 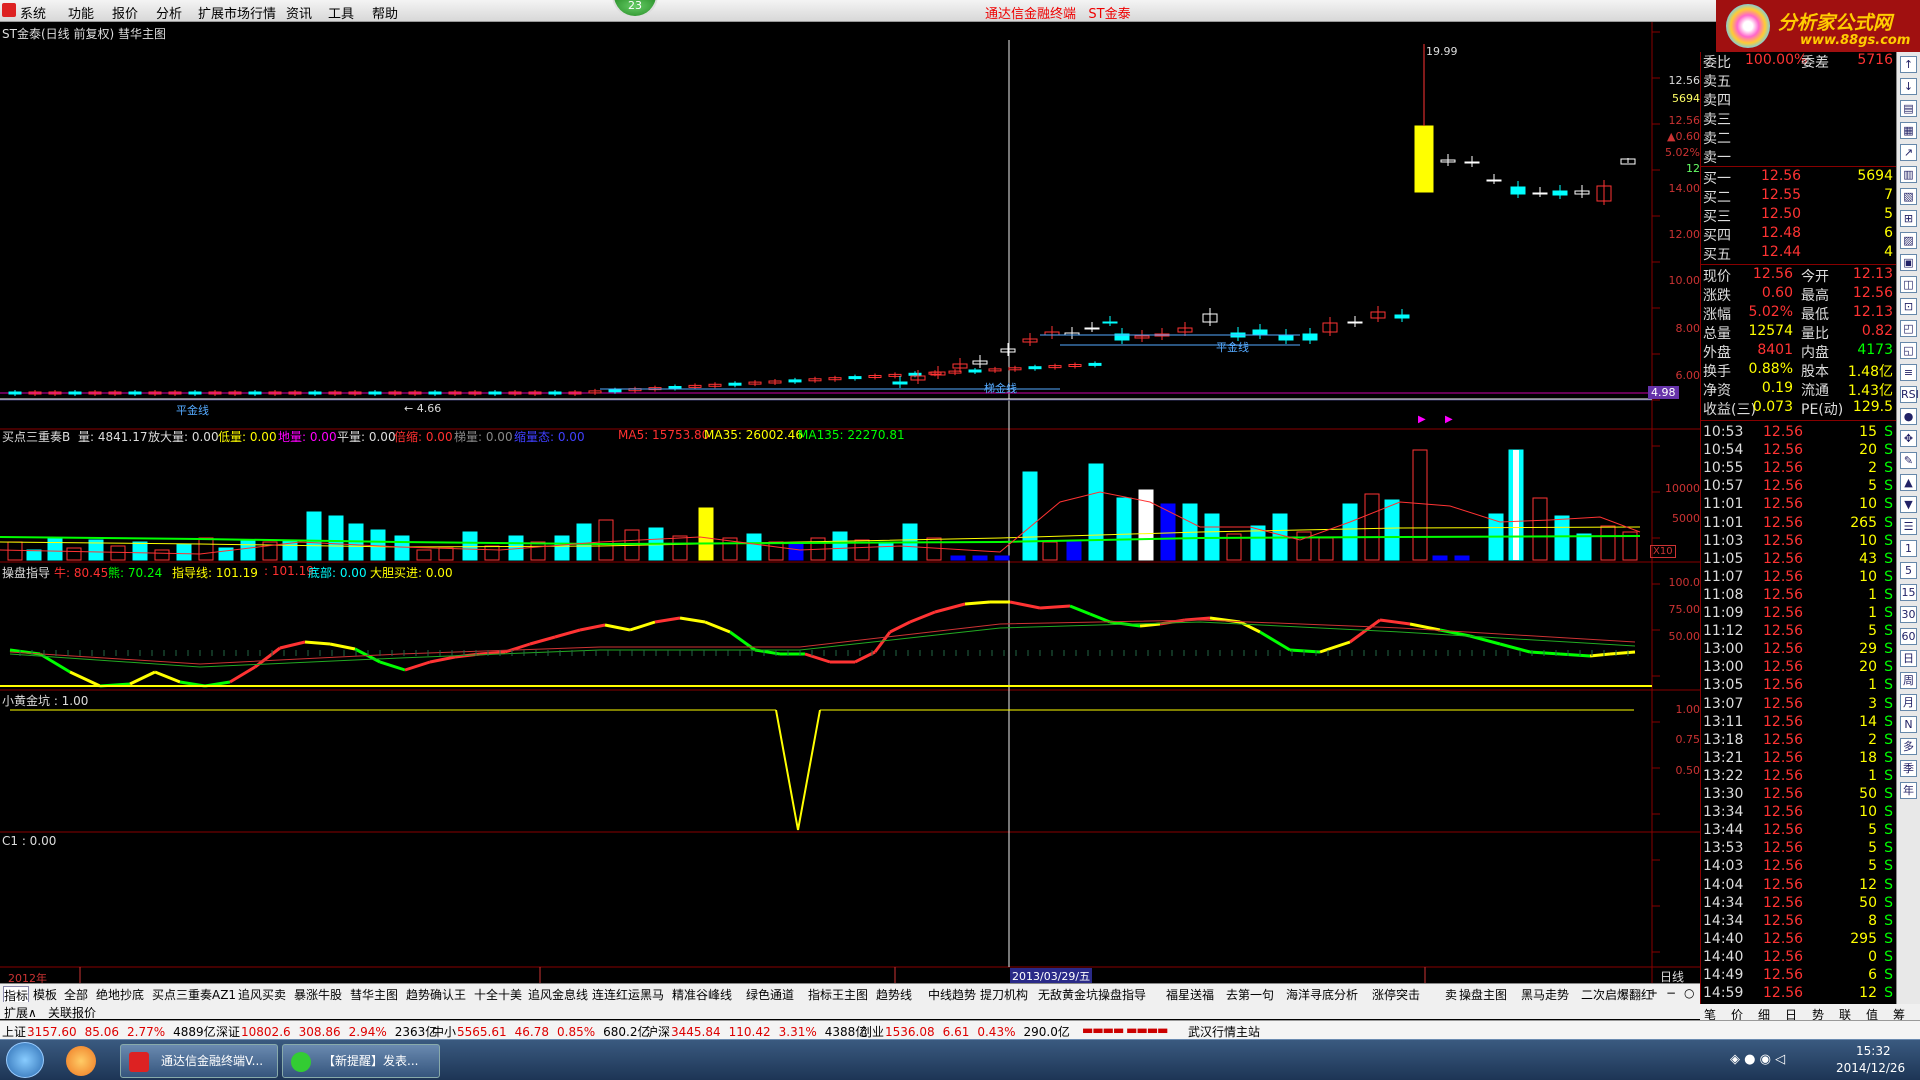 What do you see at coordinates (1908, 372) in the screenshot?
I see `toolbar-icon-14: ≡` at bounding box center [1908, 372].